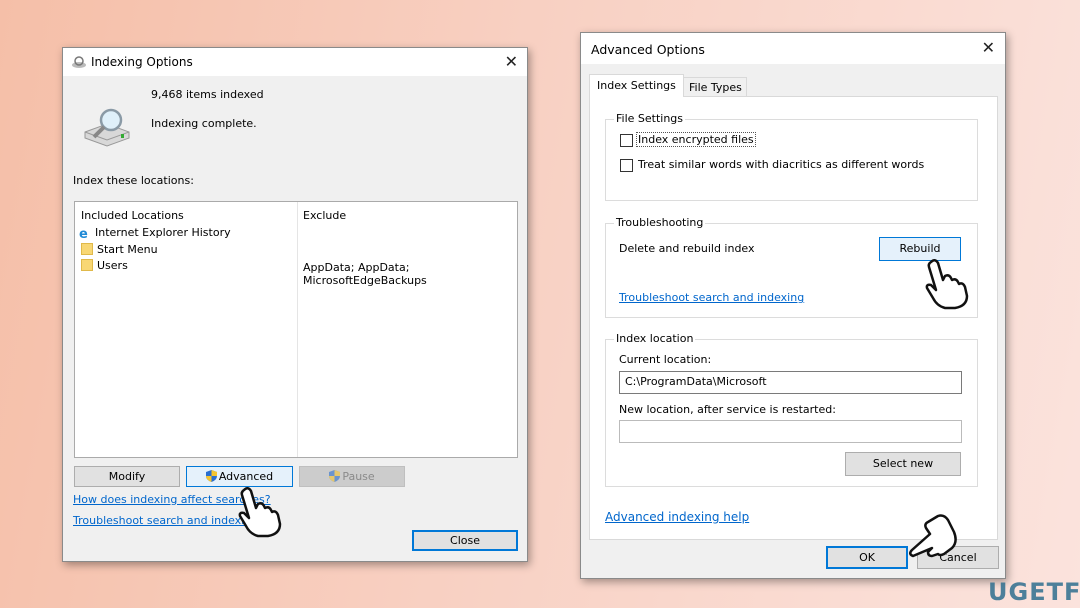  I want to click on group-label: Troubleshooting, so click(660, 222).